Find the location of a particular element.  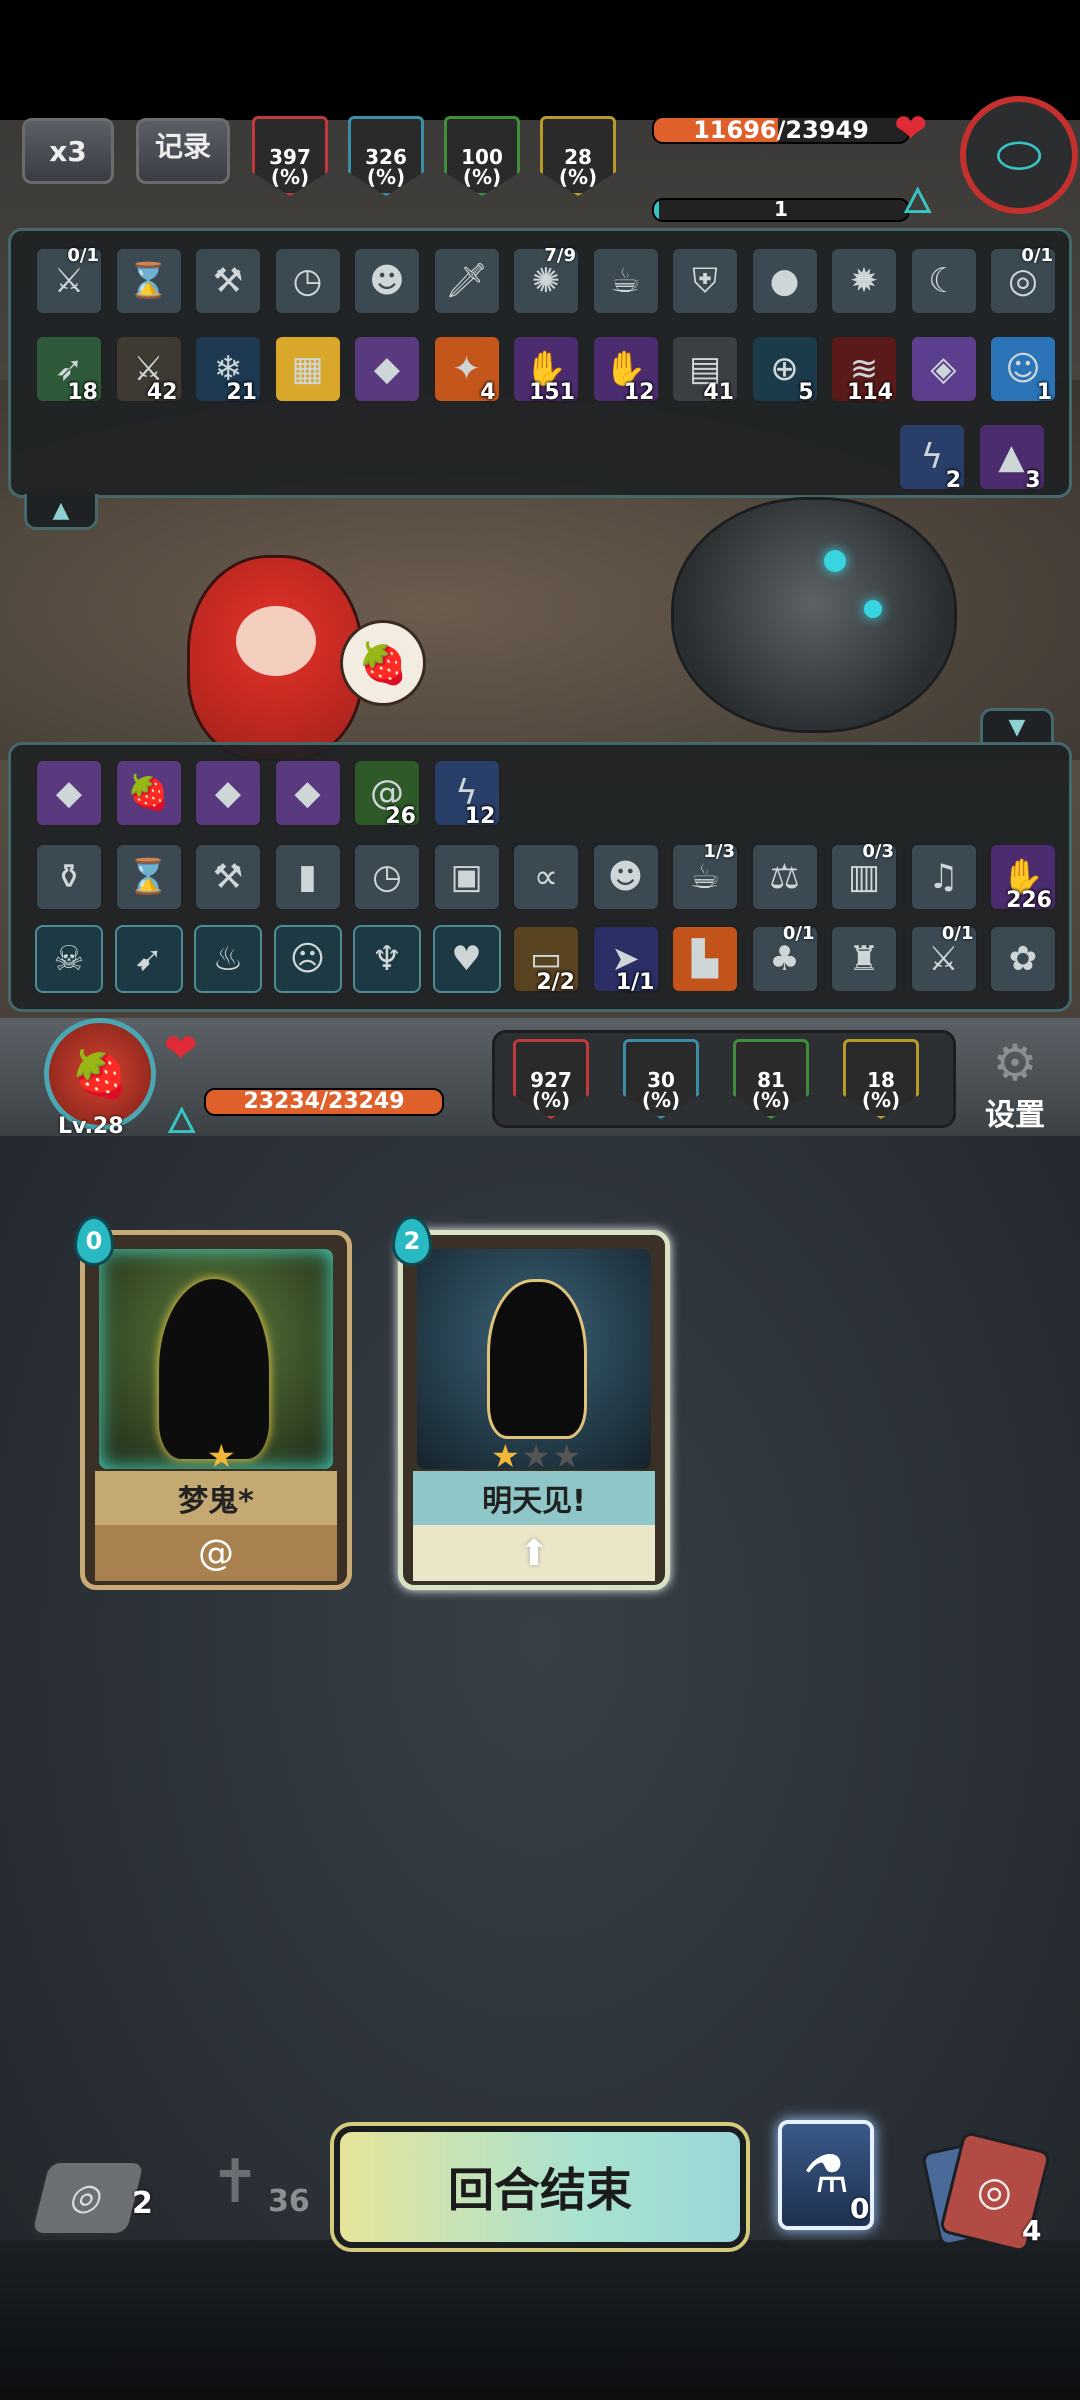

relic-slot: ☾ is located at coordinates (943, 281).